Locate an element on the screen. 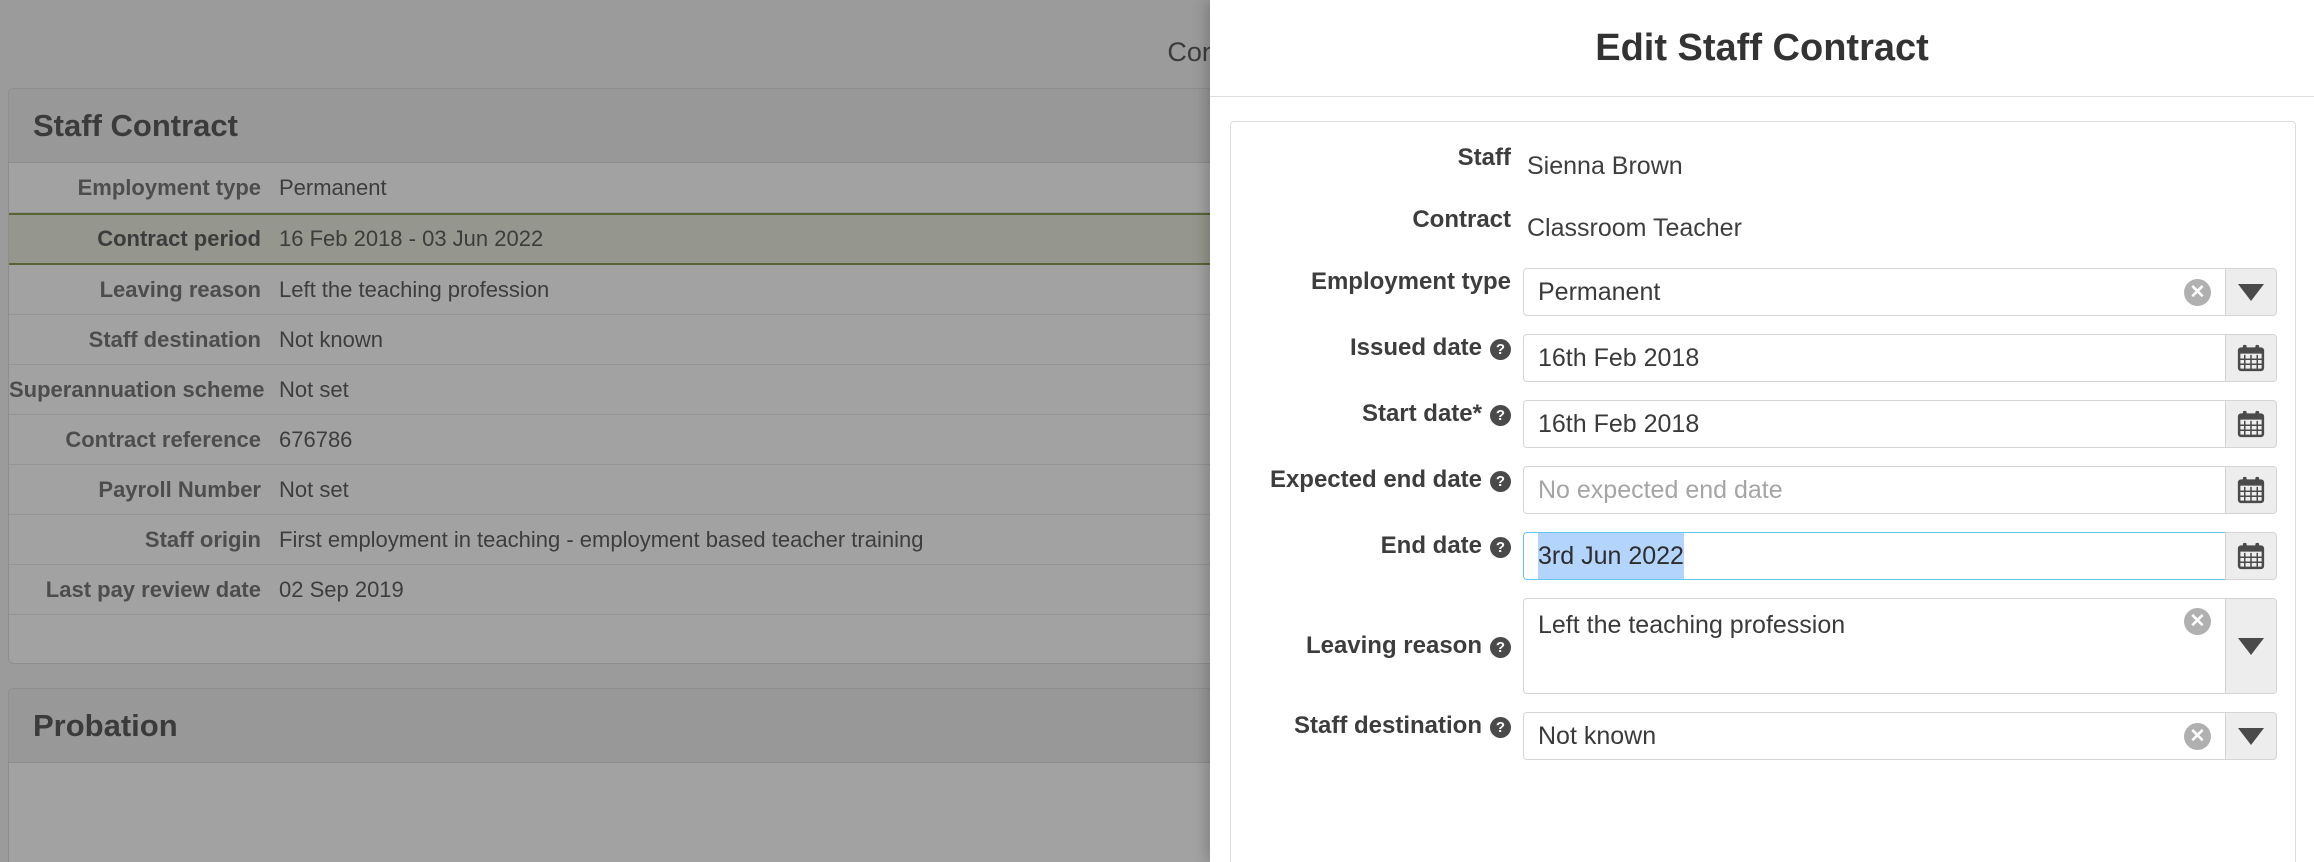 The width and height of the screenshot is (2314, 862). end-date-calendar-button is located at coordinates (2251, 556).